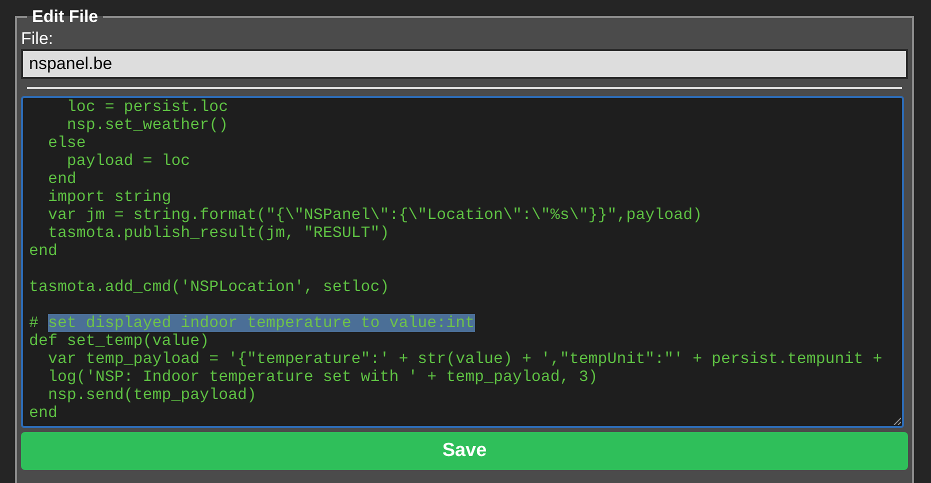 The height and width of the screenshot is (483, 931). Describe the element at coordinates (209, 287) in the screenshot. I see `code-line: tasmota.add_cmd('NSPLocation', setloc)` at that location.